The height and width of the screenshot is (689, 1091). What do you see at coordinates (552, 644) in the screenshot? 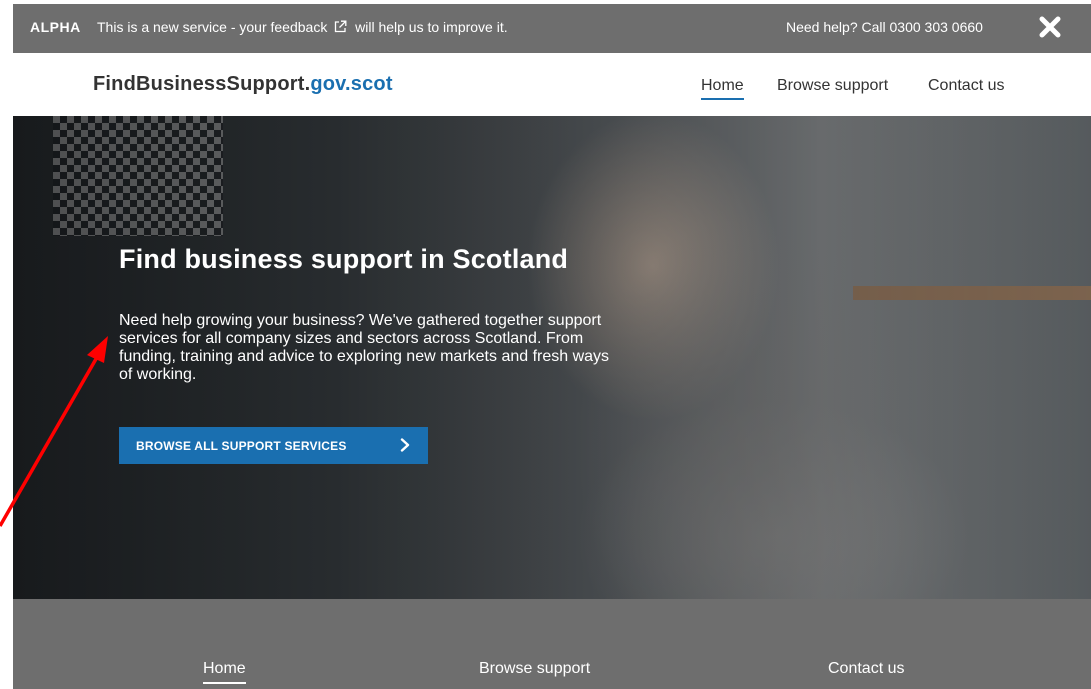
I see `site-footer: Home Browse support Contact us` at bounding box center [552, 644].